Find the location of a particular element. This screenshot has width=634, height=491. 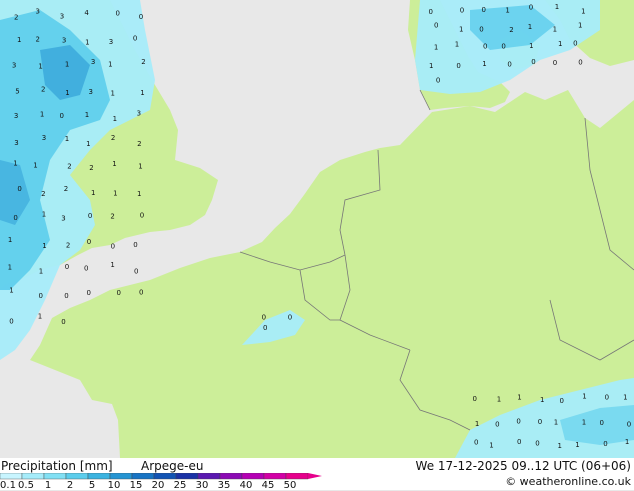

precip-value-marker: 4 is located at coordinates (86, 13).